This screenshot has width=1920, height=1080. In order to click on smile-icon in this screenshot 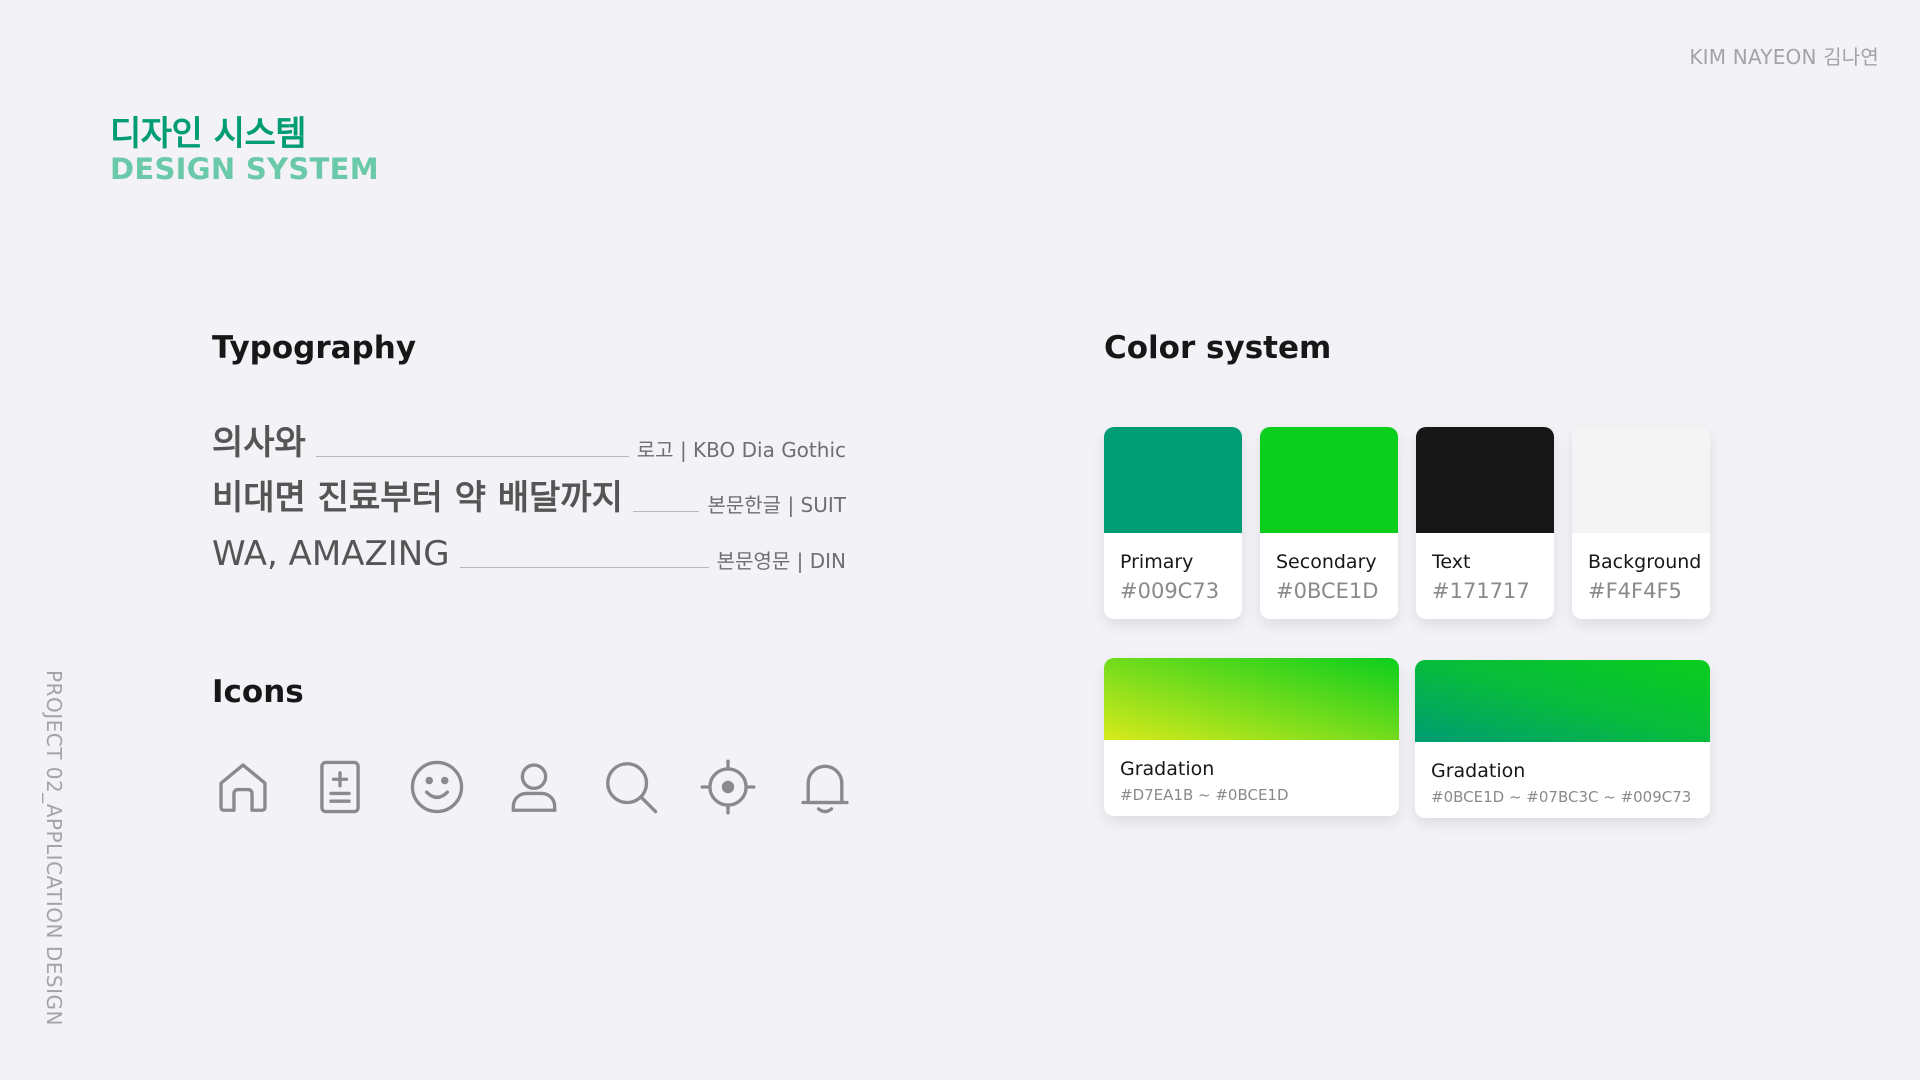, I will do `click(437, 787)`.